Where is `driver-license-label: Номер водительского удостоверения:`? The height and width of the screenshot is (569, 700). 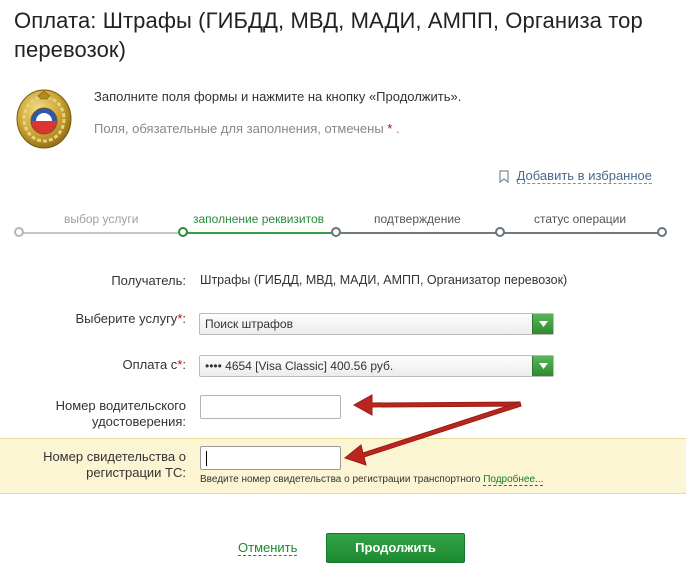 driver-license-label: Номер водительского удостоверения: is located at coordinates (121, 414).